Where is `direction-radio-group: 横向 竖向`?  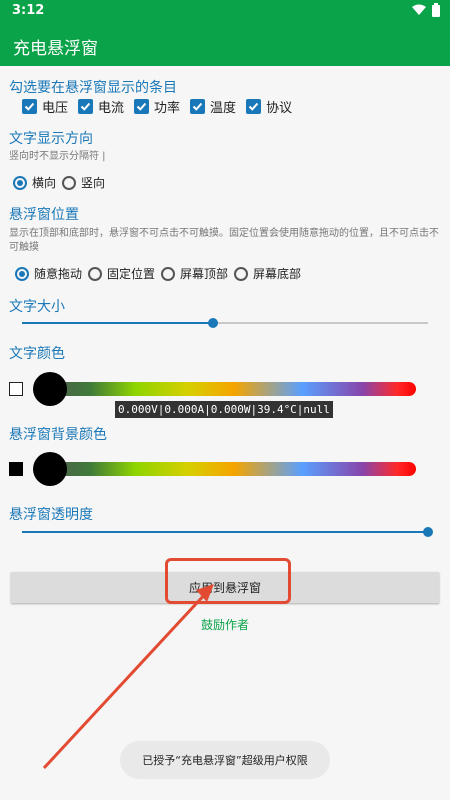
direction-radio-group: 横向 竖向 is located at coordinates (62, 182).